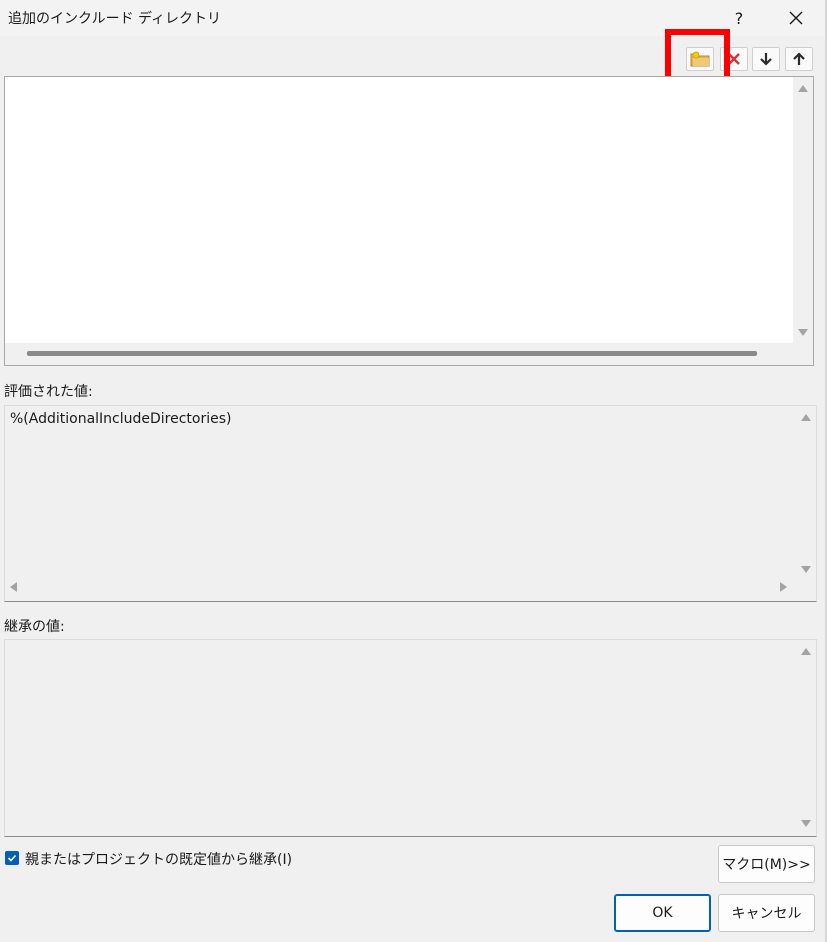 The height and width of the screenshot is (942, 827). I want to click on ok-button: OK, so click(662, 913).